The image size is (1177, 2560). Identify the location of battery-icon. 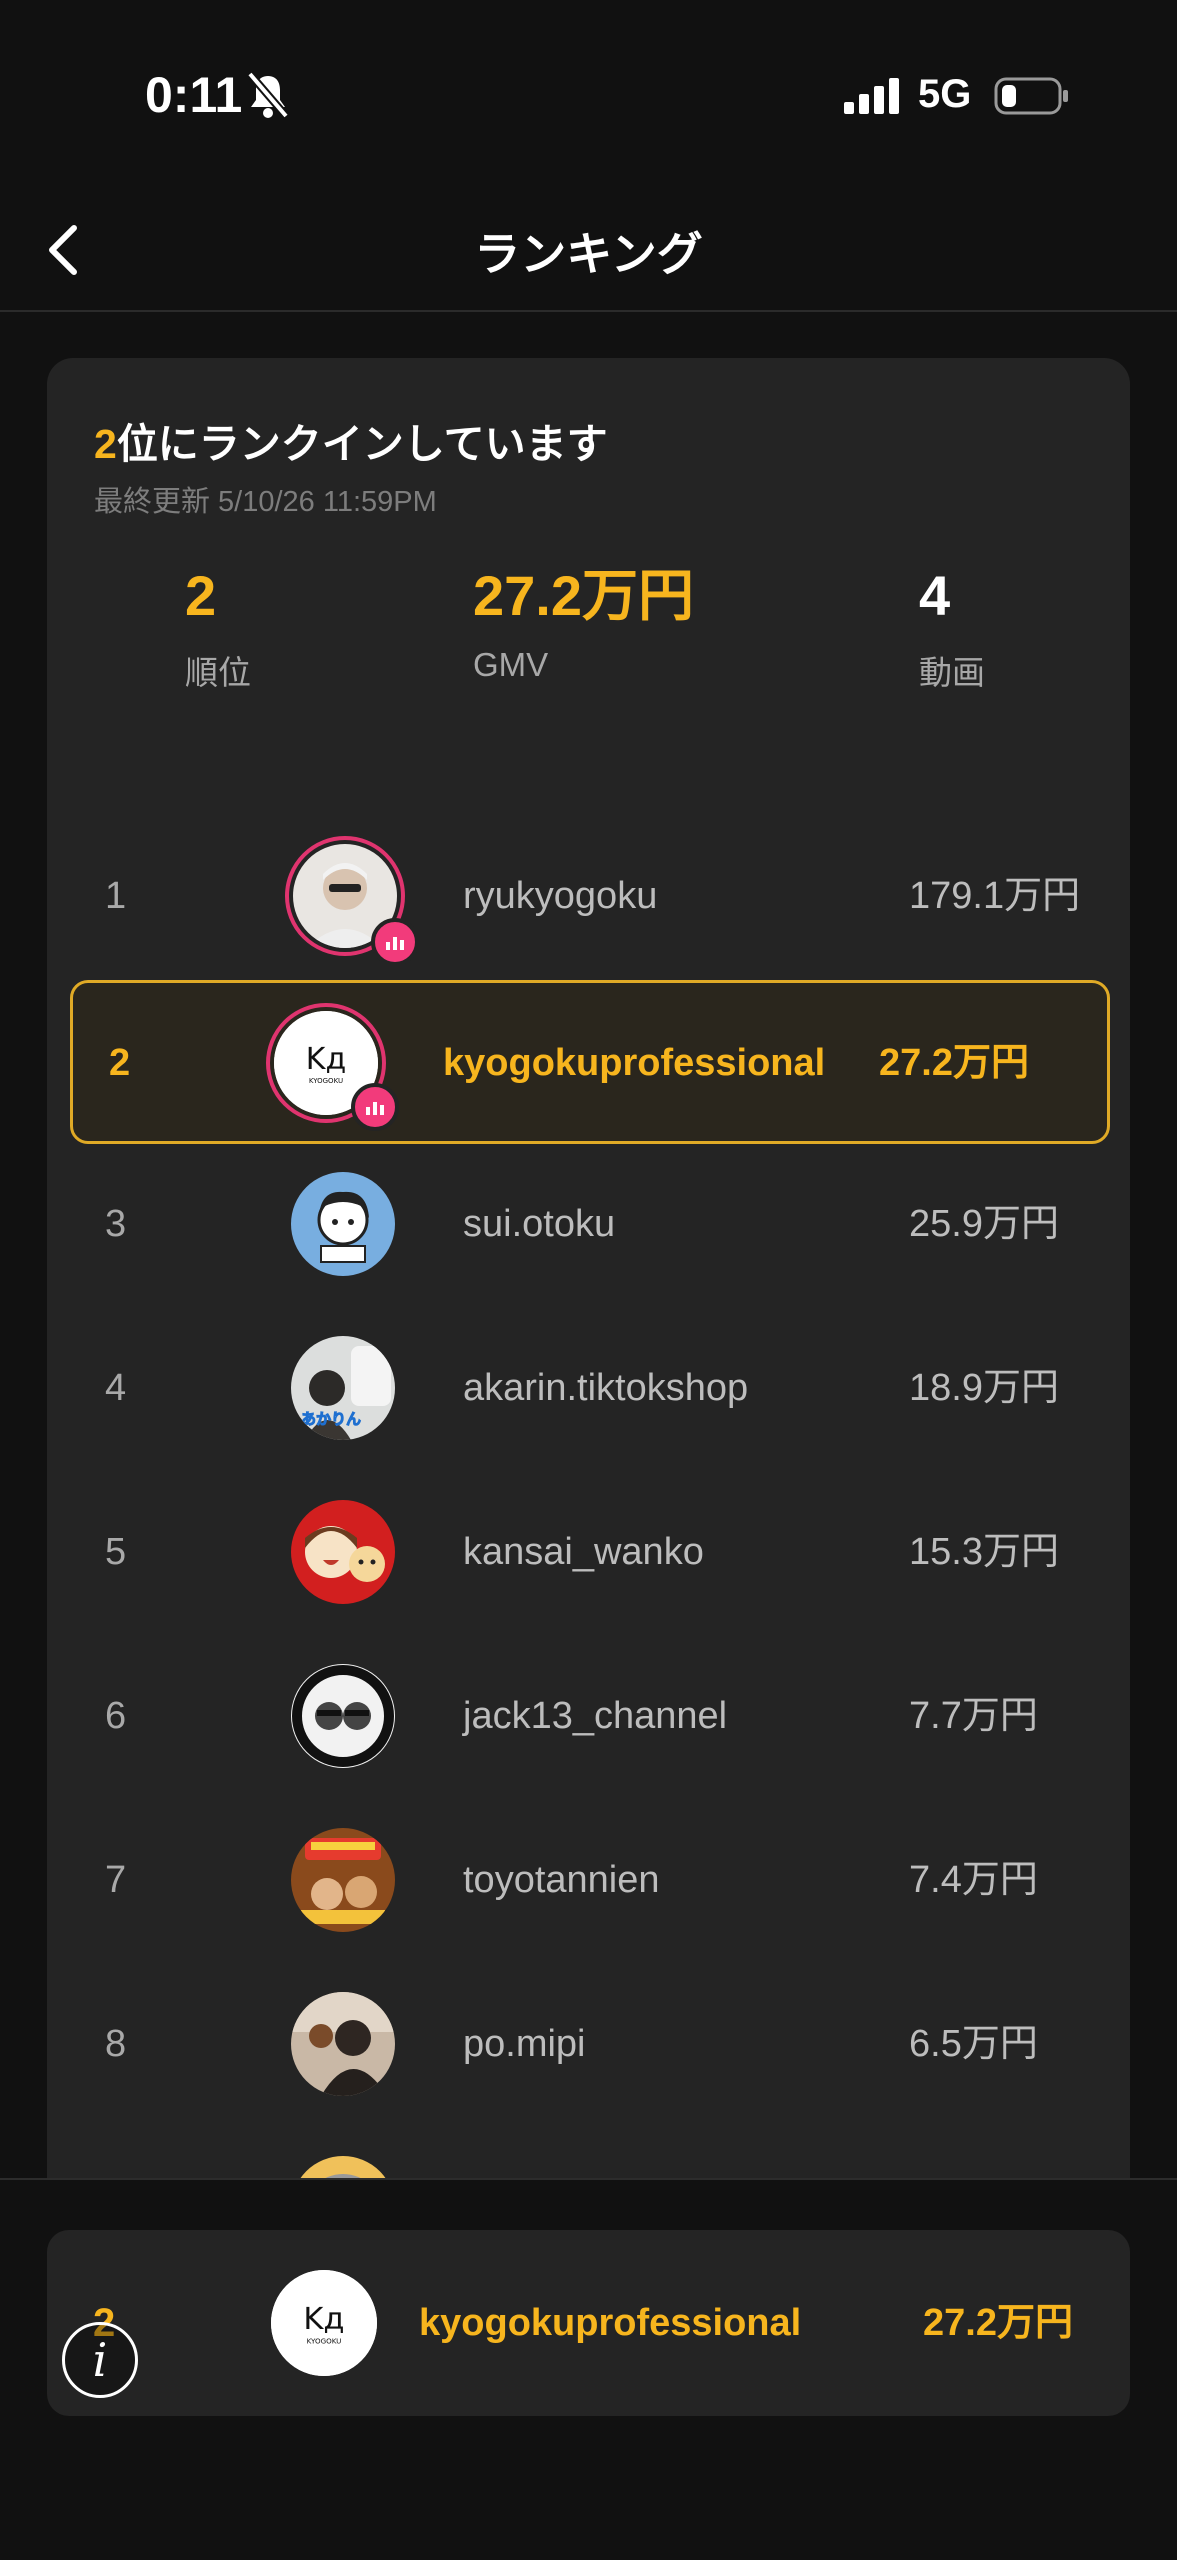
(1031, 96).